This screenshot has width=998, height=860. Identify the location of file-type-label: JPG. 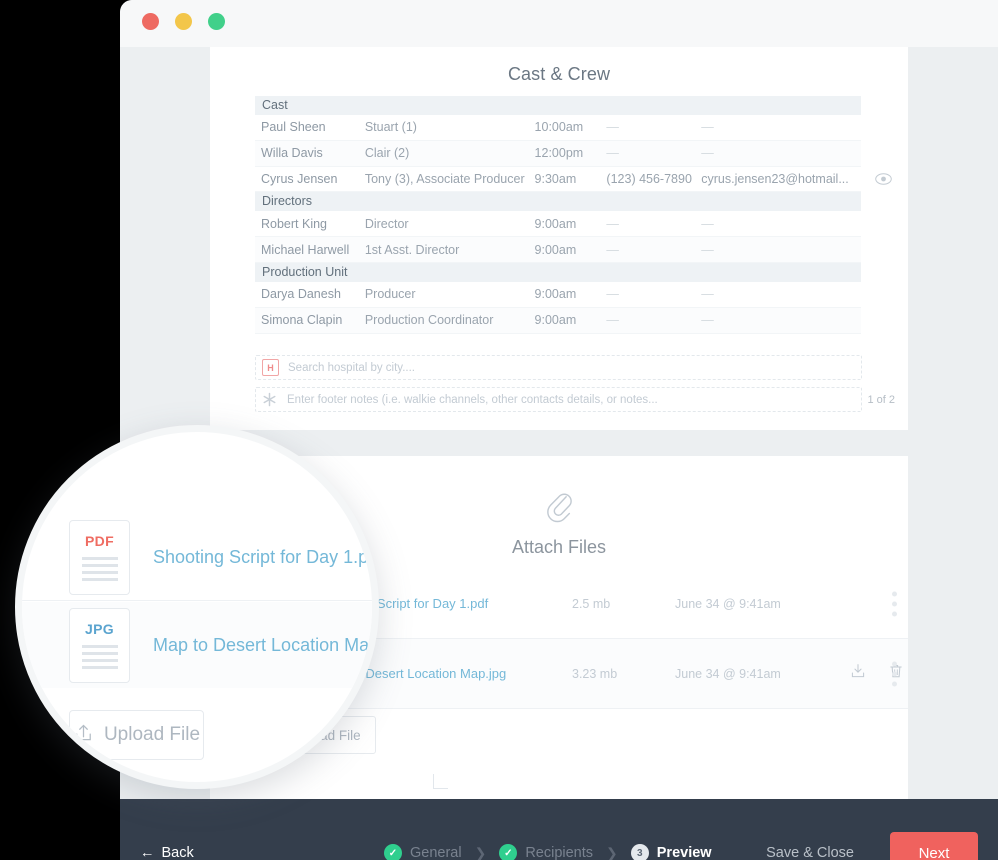
(99, 628).